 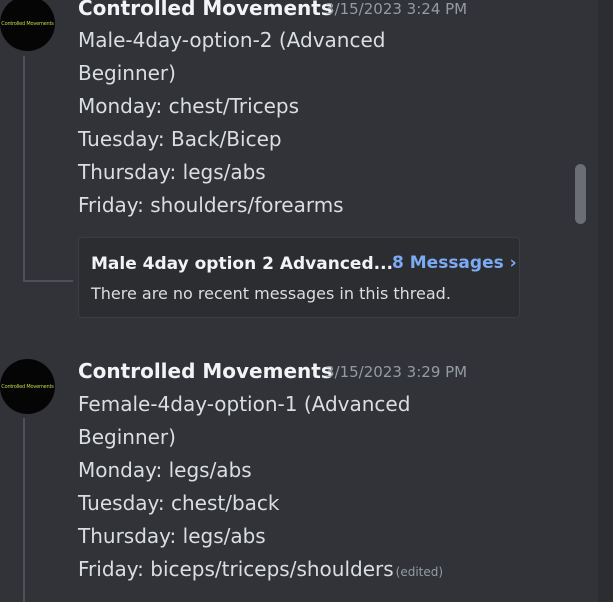 What do you see at coordinates (236, 569) in the screenshot?
I see `message-text: Friday: biceps/triceps/shoulders` at bounding box center [236, 569].